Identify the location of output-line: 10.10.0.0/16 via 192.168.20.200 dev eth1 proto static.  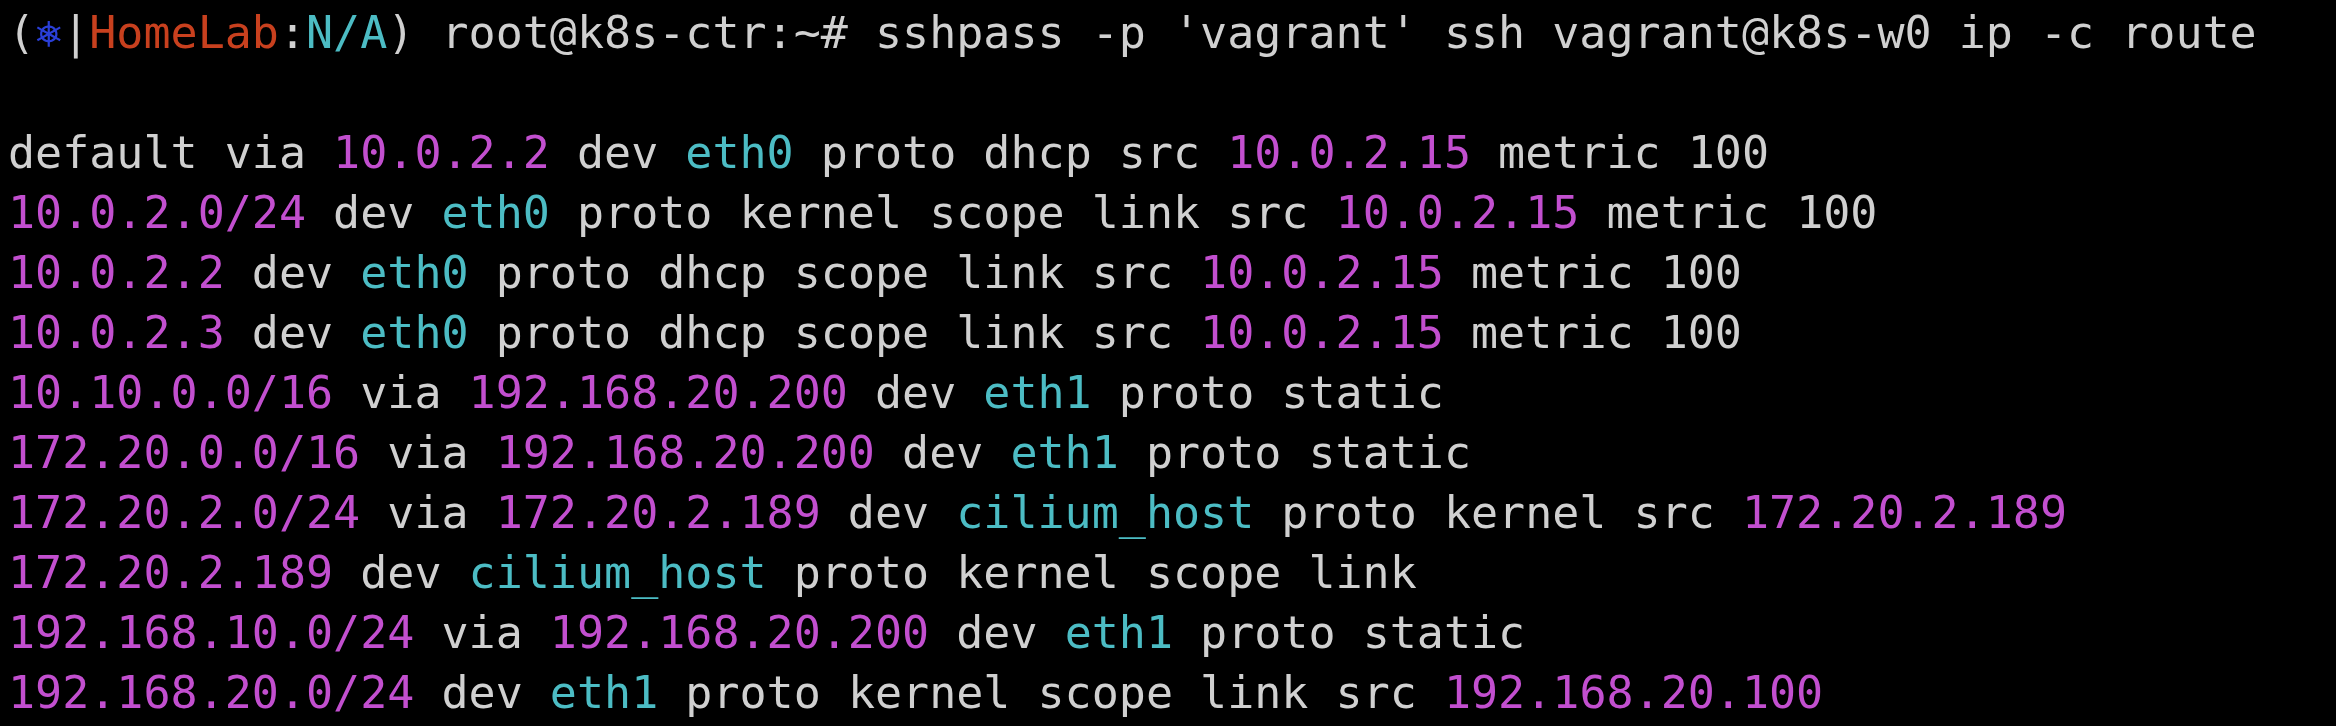
(726, 393).